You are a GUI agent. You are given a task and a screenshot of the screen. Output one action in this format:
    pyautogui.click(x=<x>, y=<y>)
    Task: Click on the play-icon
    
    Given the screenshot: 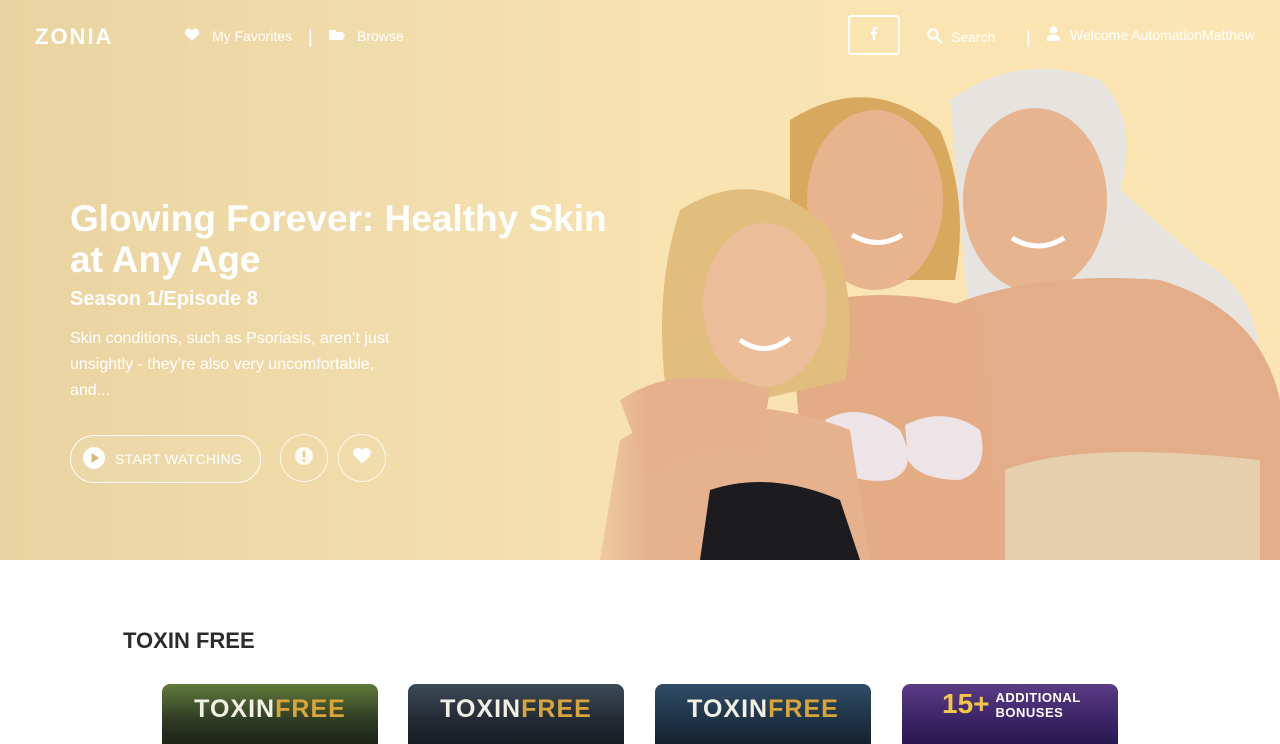 What is the action you would take?
    pyautogui.click(x=94, y=459)
    